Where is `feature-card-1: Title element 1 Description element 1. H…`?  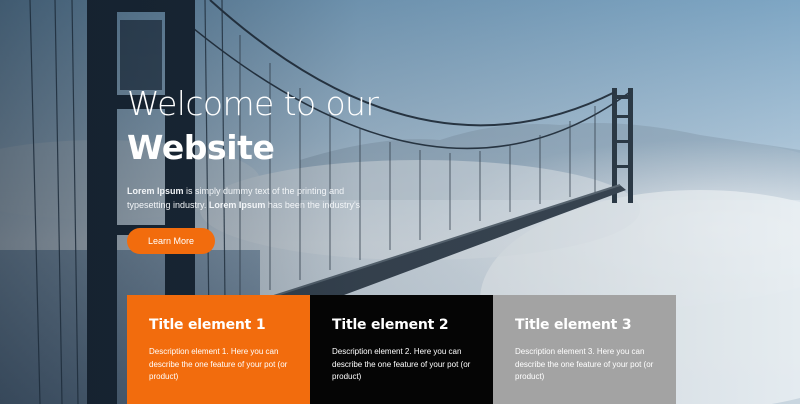 feature-card-1: Title element 1 Description element 1. H… is located at coordinates (218, 349).